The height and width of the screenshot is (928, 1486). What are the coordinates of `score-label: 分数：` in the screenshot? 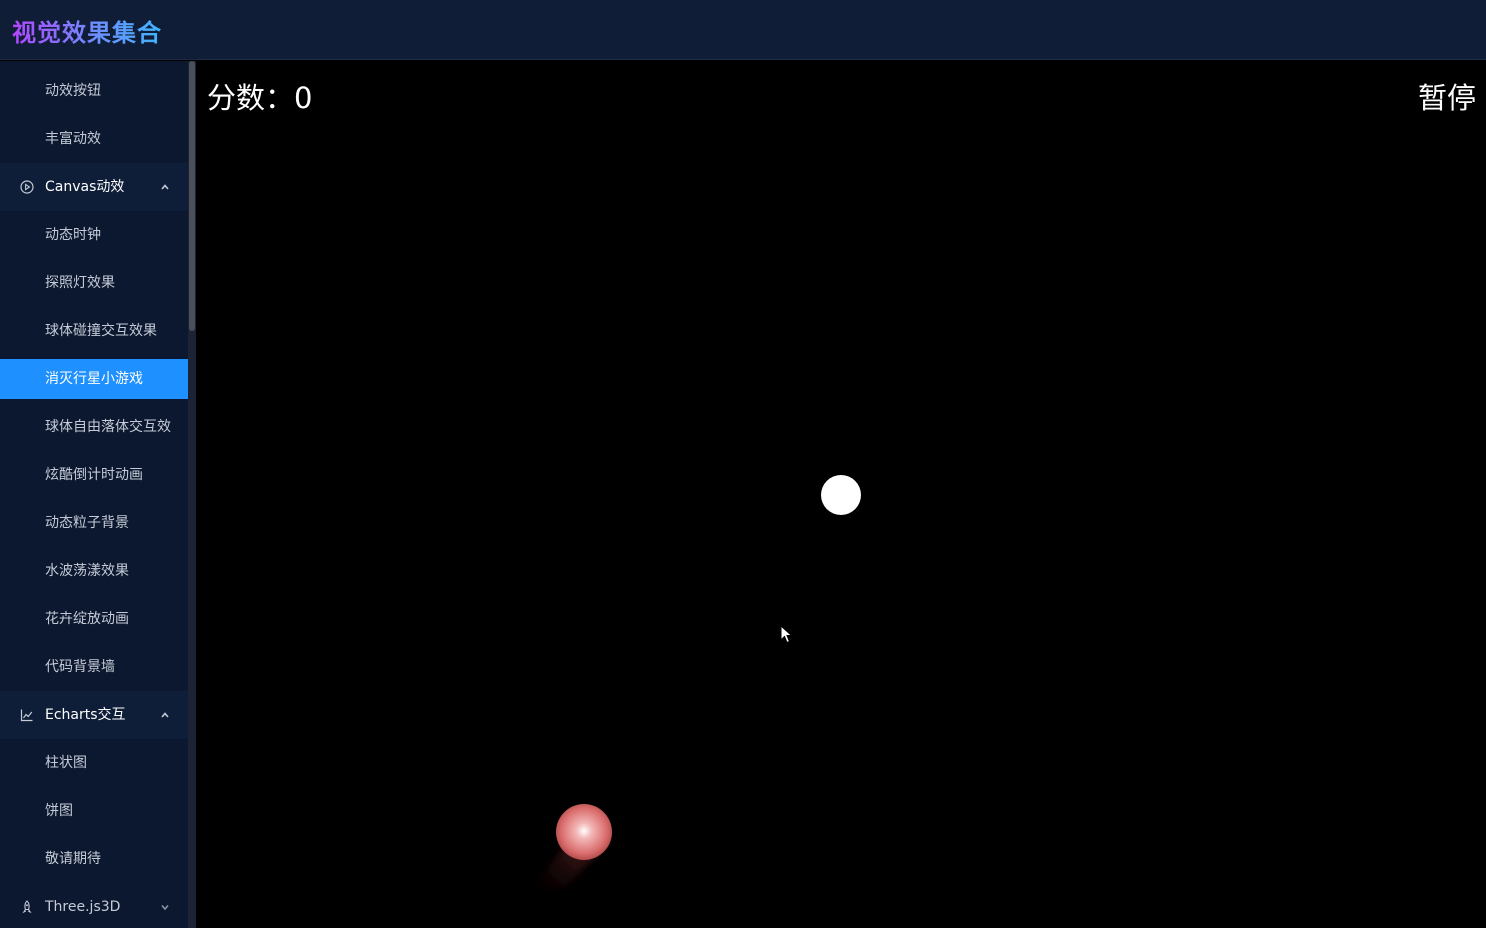 It's located at (251, 98).